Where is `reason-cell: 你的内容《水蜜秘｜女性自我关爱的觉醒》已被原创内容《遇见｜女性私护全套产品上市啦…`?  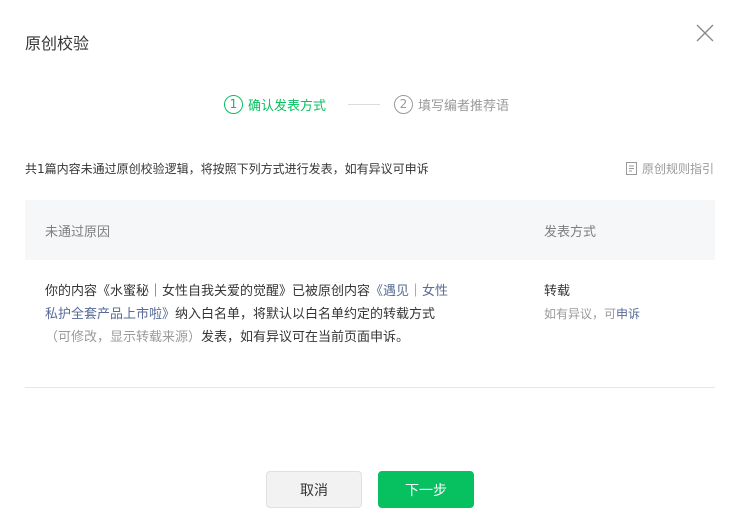
reason-cell: 你的内容《水蜜秘｜女性自我关爱的觉醒》已被原创内容《遇见｜女性私护全套产品上市啦… is located at coordinates (250, 314).